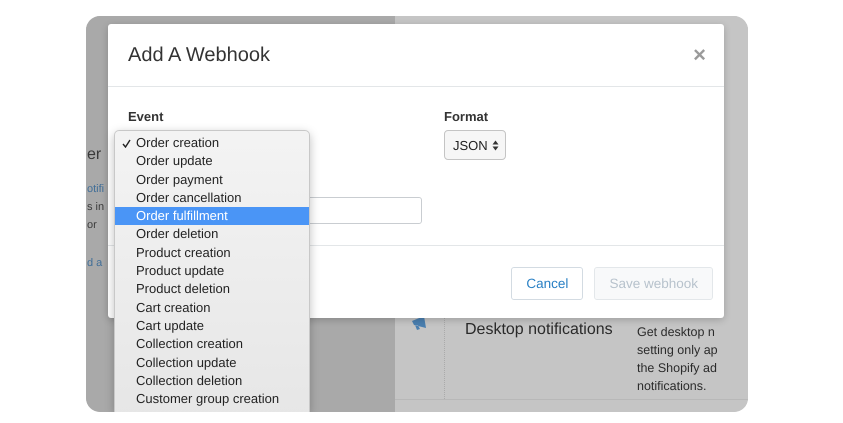  I want to click on cancel-button: Cancel, so click(547, 283).